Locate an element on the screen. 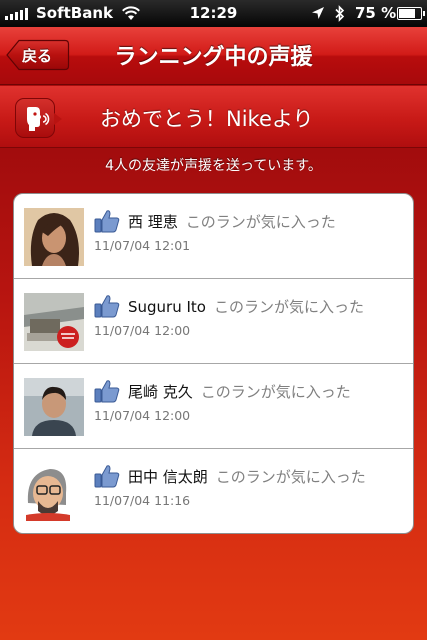 The width and height of the screenshot is (427, 640). cheer-banner: おめでとう！Nikeより is located at coordinates (213, 117).